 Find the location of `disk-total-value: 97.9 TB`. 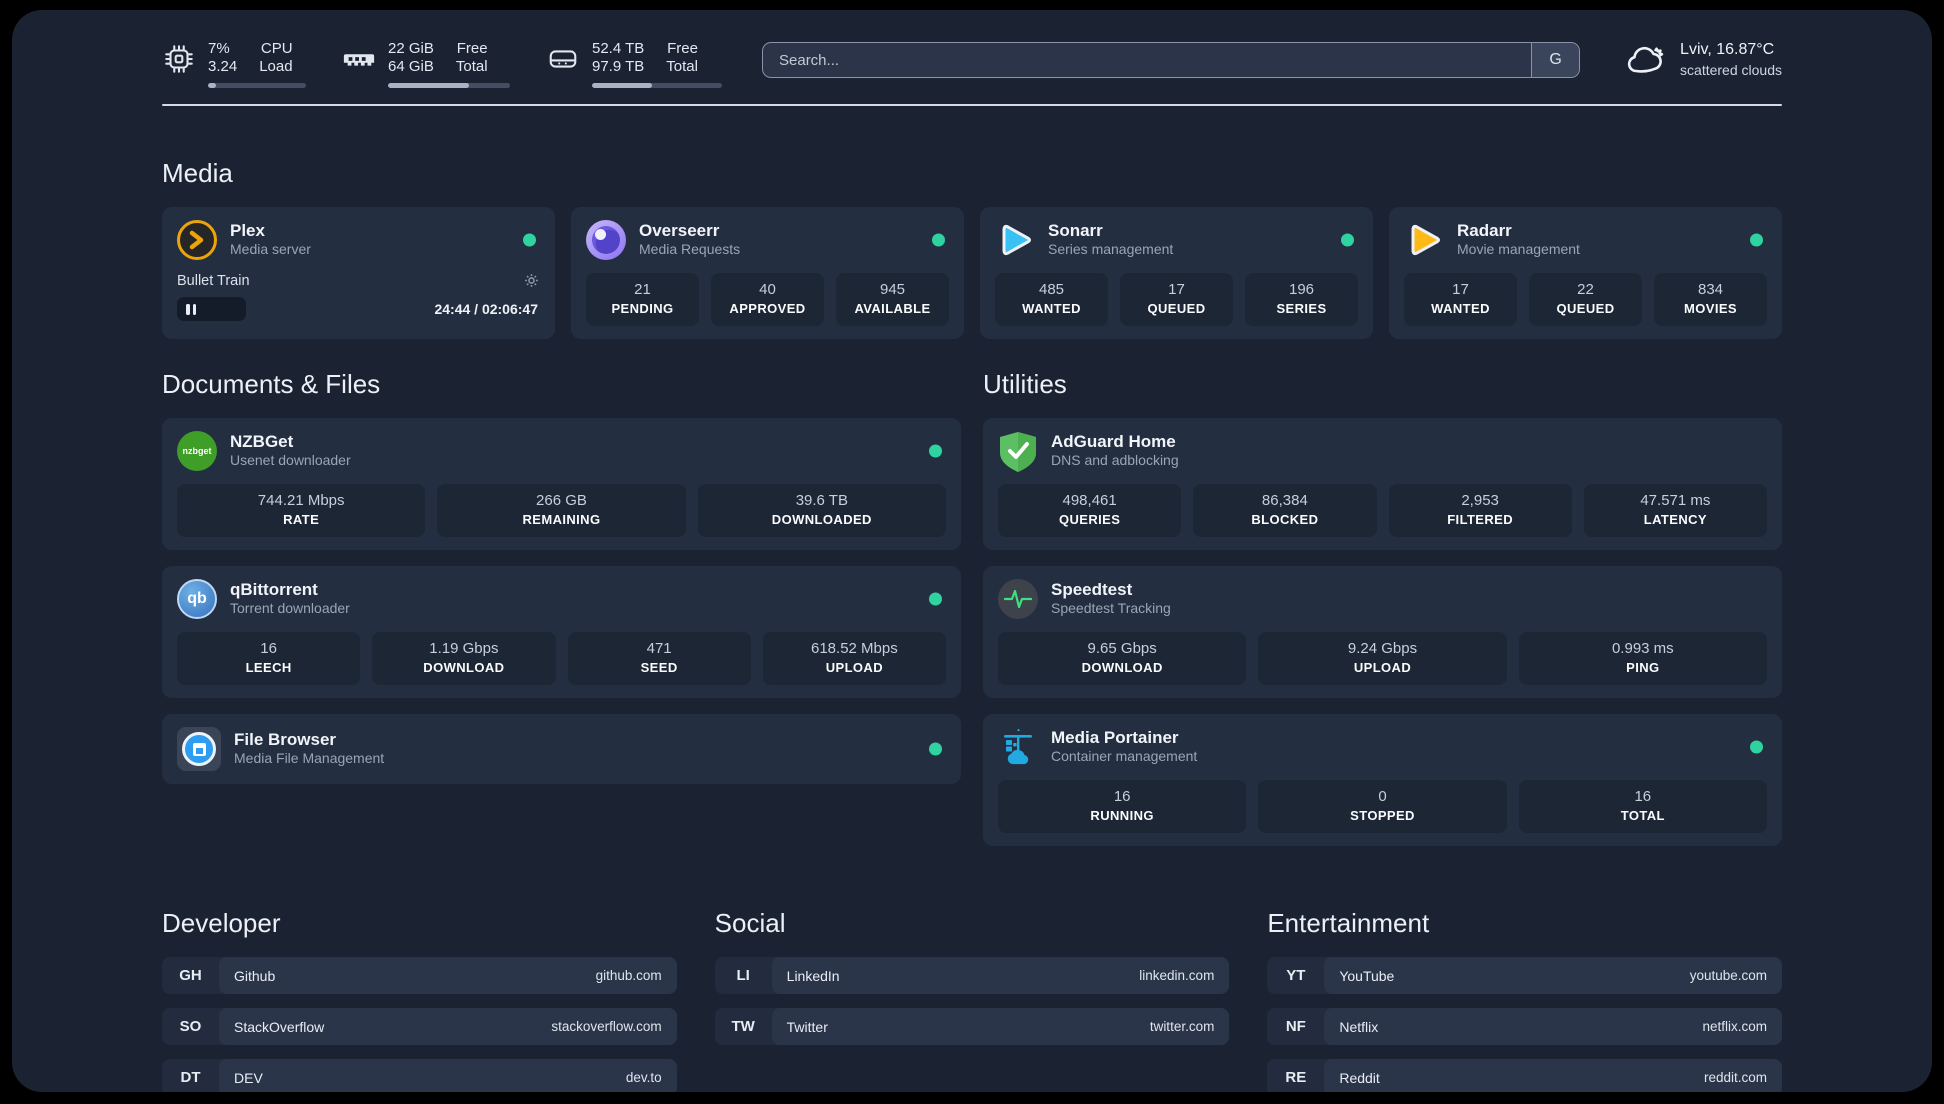

disk-total-value: 97.9 TB is located at coordinates (618, 66).